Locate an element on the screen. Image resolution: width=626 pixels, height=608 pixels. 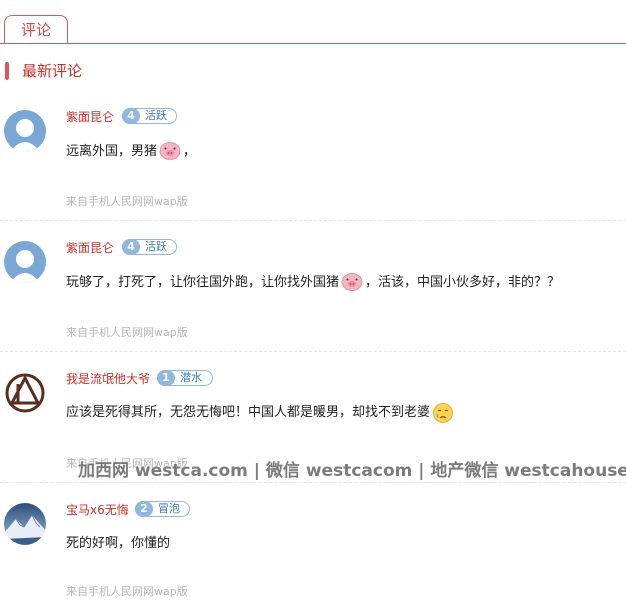
level-number: 2 is located at coordinates (144, 509).